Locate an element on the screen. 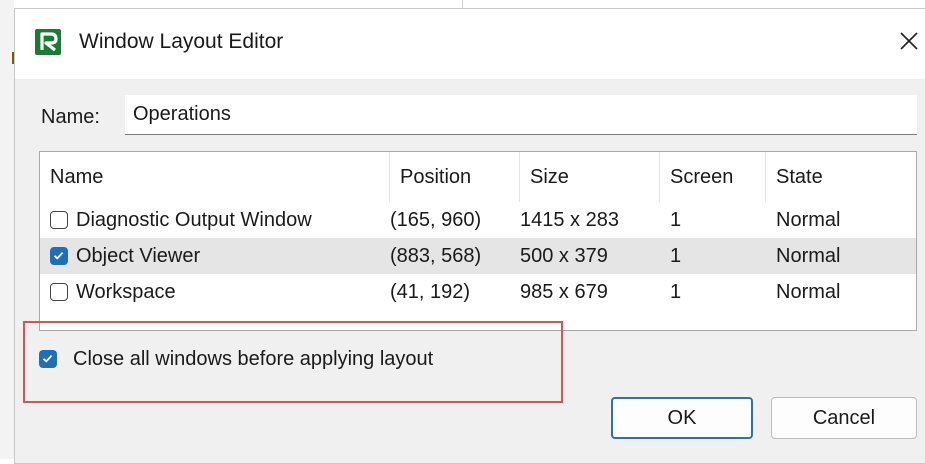  row-name: Object Viewer is located at coordinates (138, 256).